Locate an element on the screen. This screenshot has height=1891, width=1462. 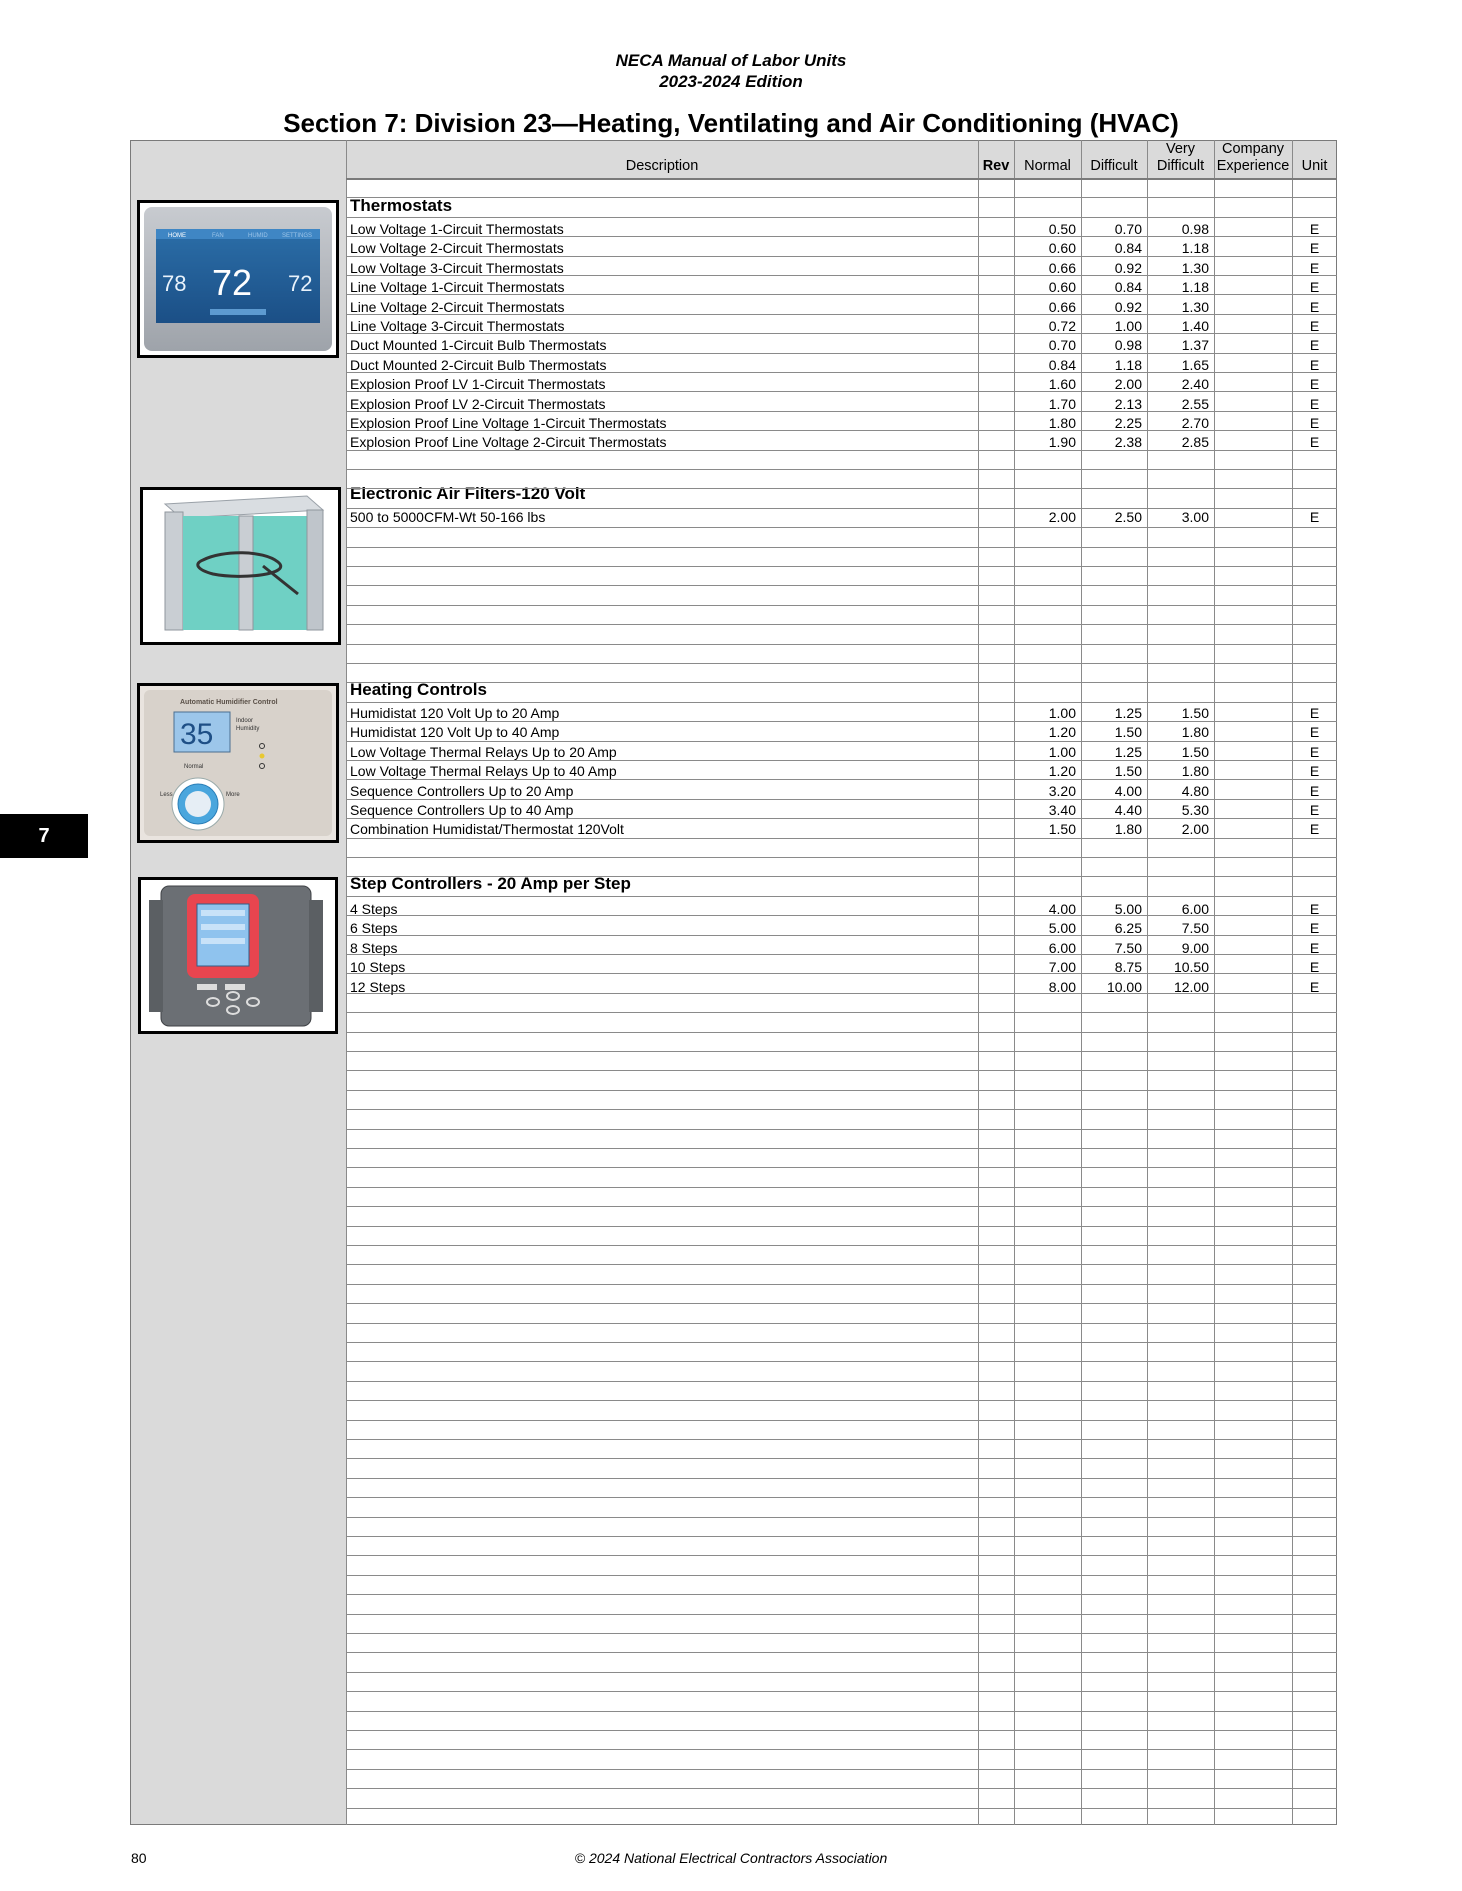
col-rev: Rev is located at coordinates (996, 166).